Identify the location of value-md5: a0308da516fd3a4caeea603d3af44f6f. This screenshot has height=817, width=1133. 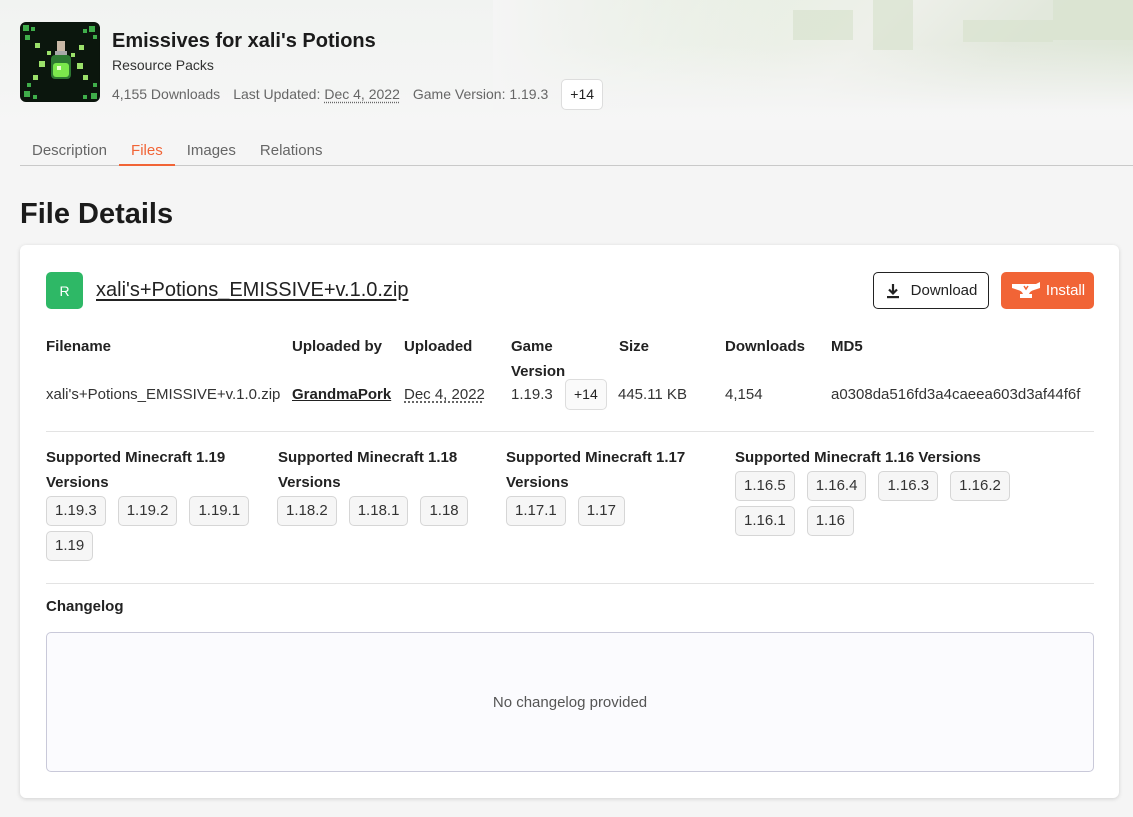
(956, 394).